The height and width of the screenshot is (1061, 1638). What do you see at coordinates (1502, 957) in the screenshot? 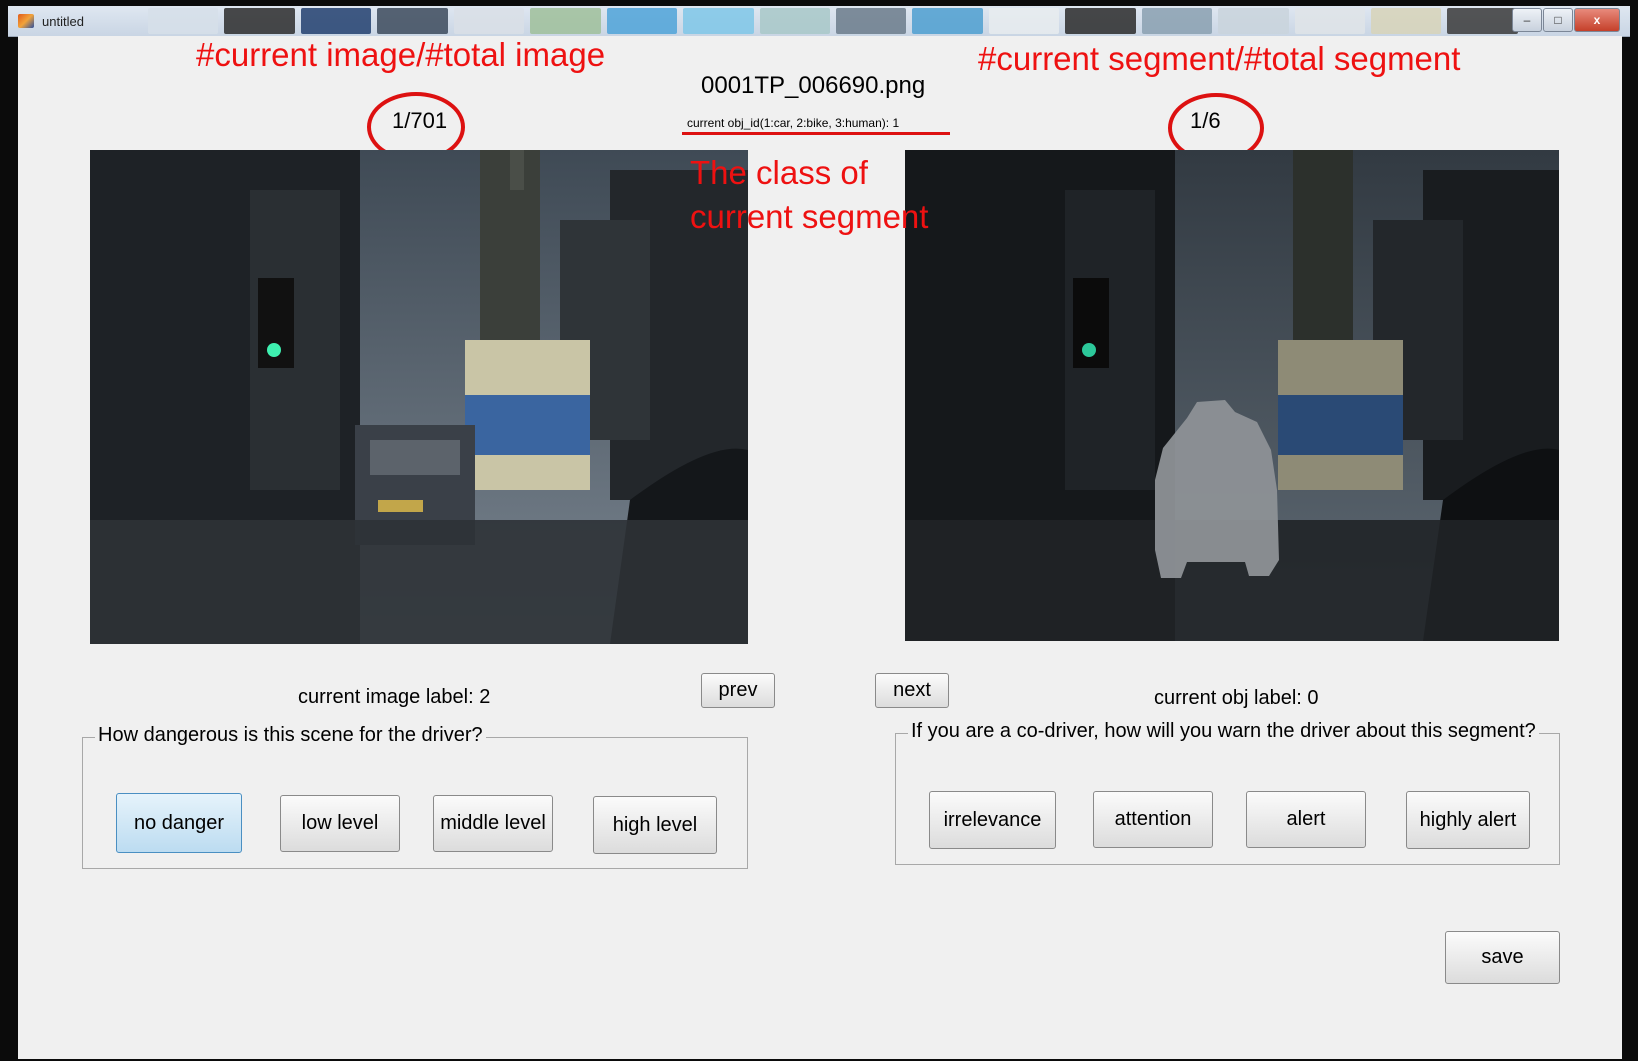
I see `save-button: save` at bounding box center [1502, 957].